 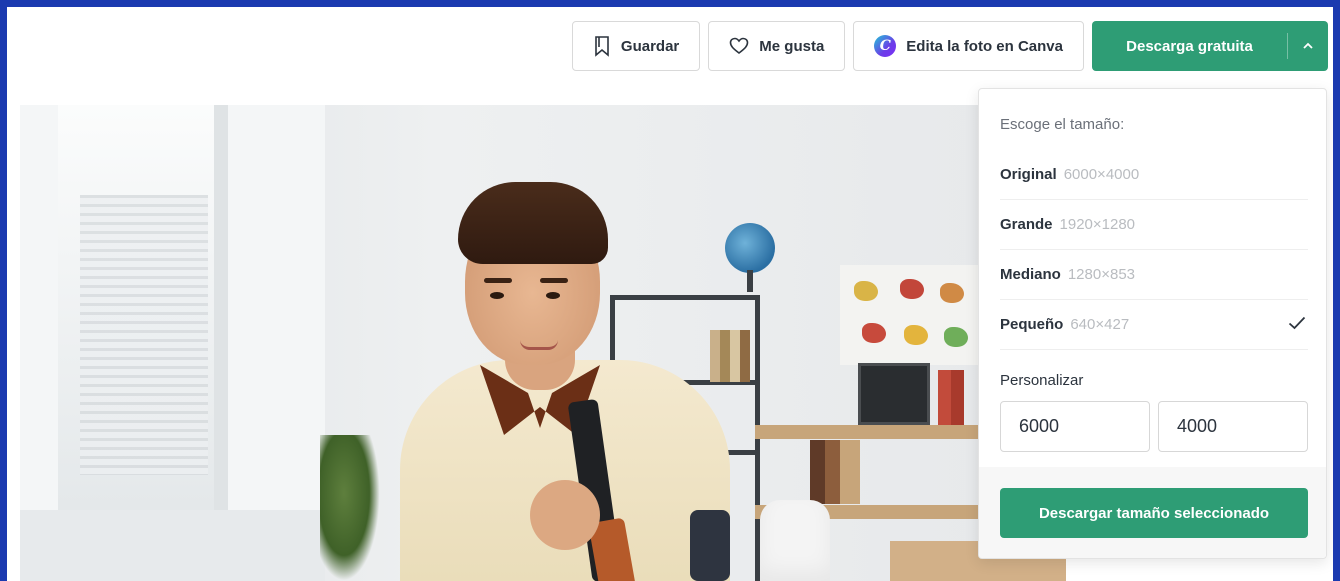 What do you see at coordinates (602, 46) in the screenshot?
I see `bookmark-icon` at bounding box center [602, 46].